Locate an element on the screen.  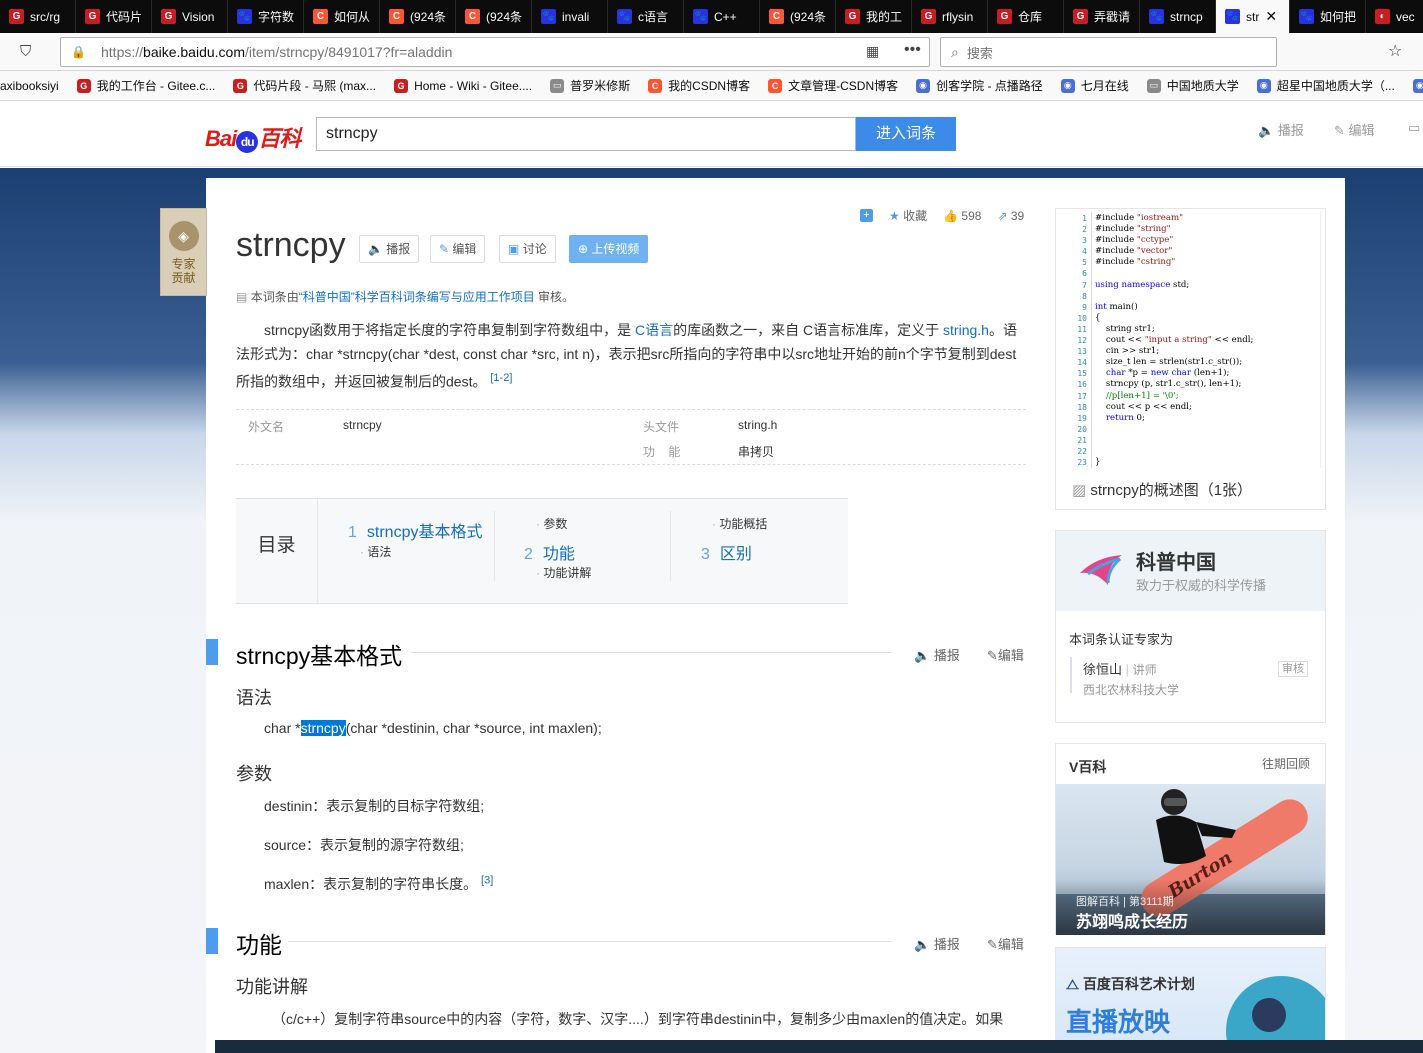
toc-sub-function-detail: 功能讲解 is located at coordinates (563, 572).